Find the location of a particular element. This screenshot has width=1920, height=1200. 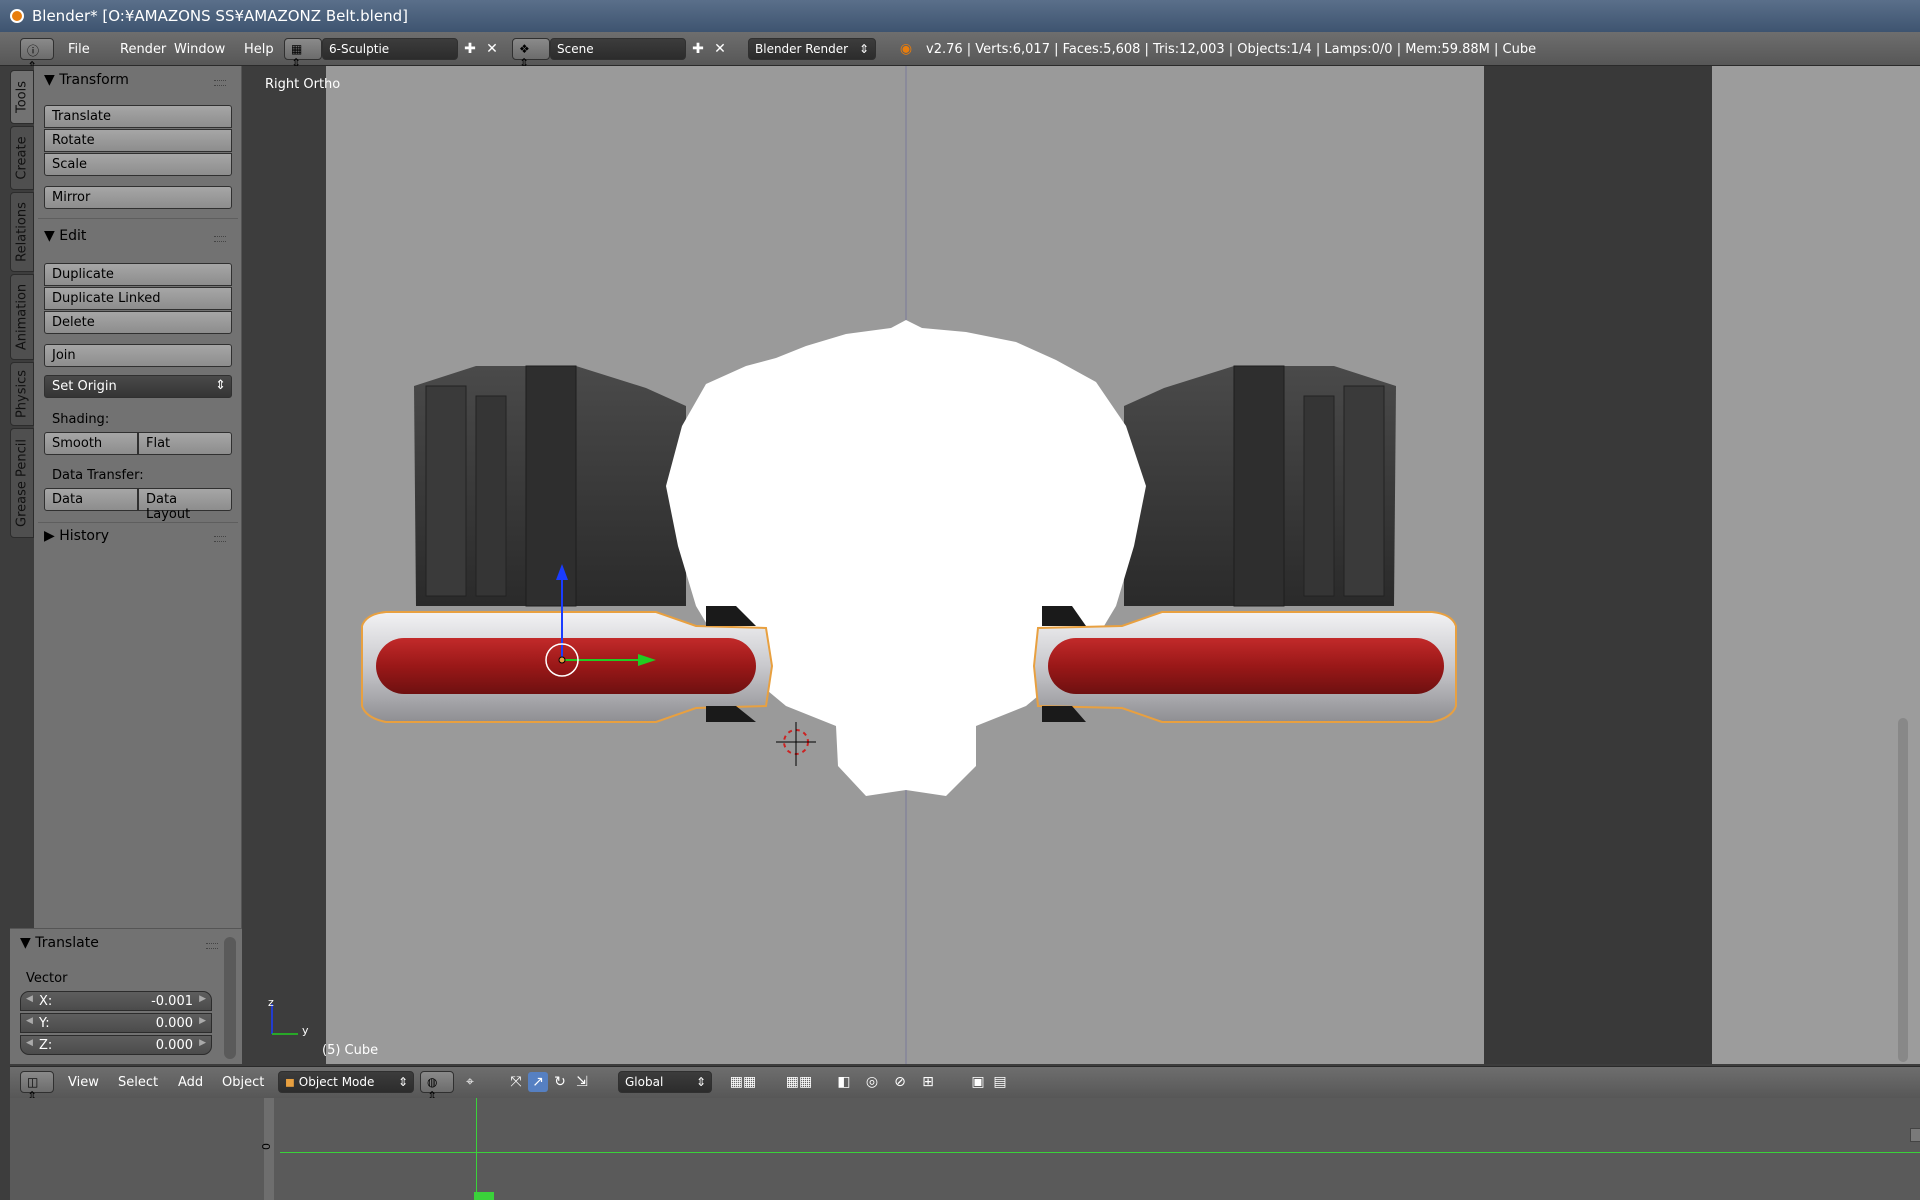

orientation-label: Global is located at coordinates (644, 1082).